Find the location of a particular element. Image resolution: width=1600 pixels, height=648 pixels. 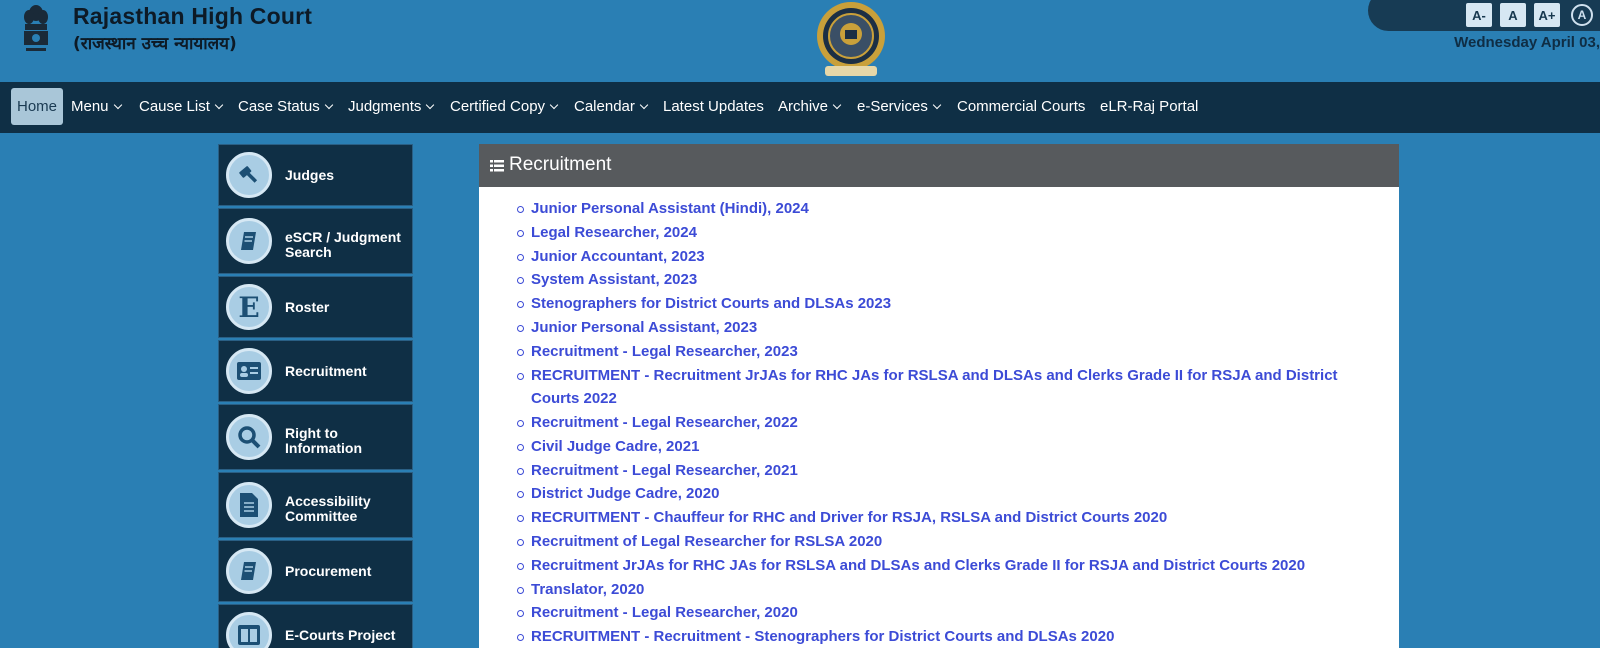

sidebar-item-procurement: Procurement is located at coordinates (315, 571).